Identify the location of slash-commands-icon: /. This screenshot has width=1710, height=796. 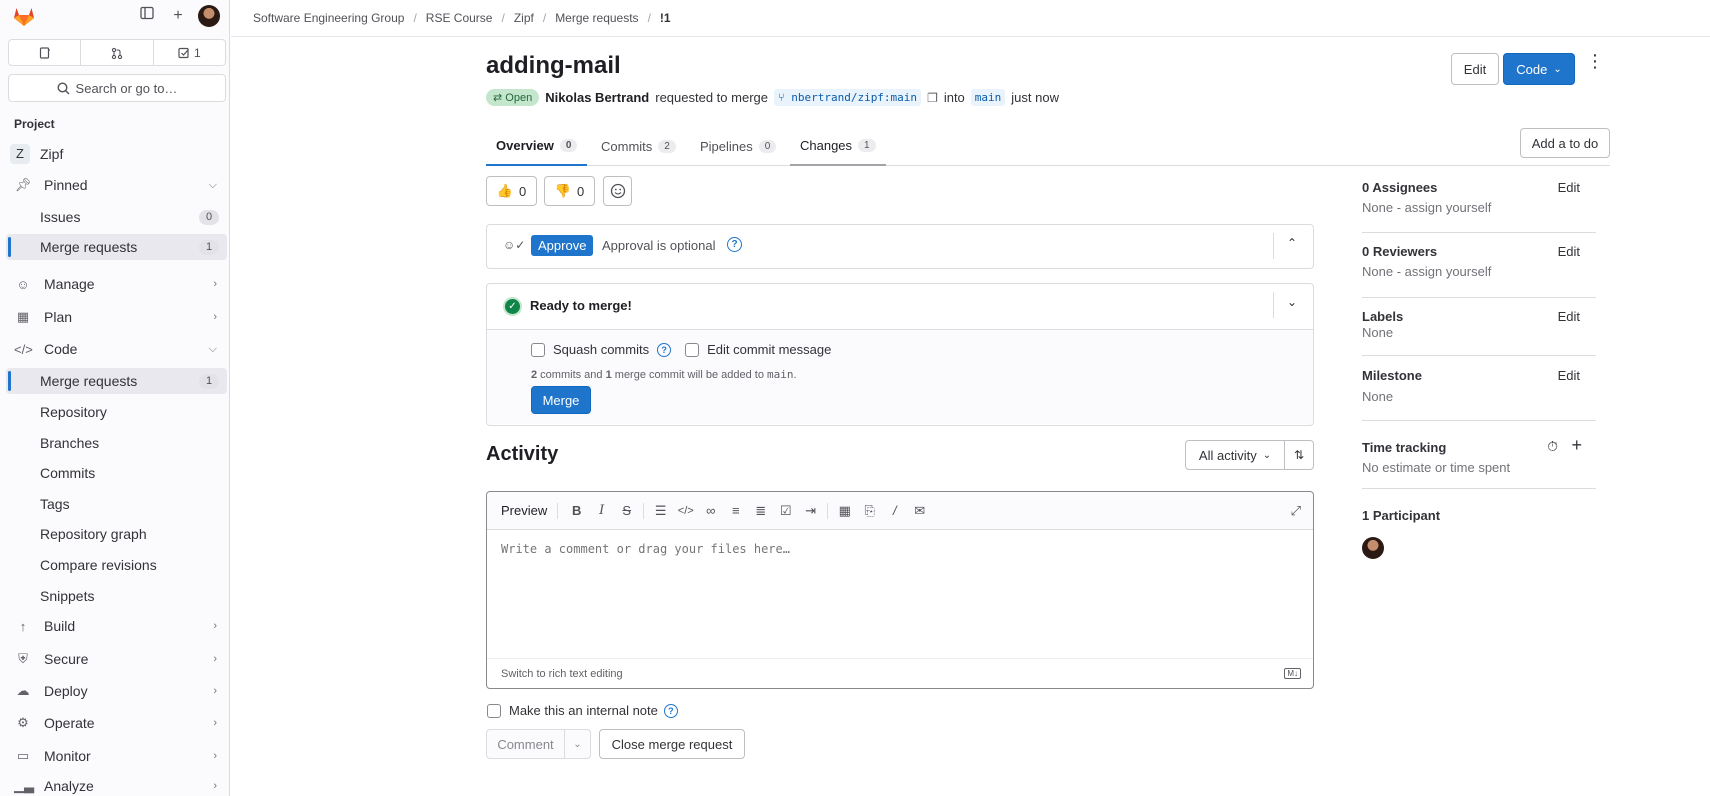
(894, 510).